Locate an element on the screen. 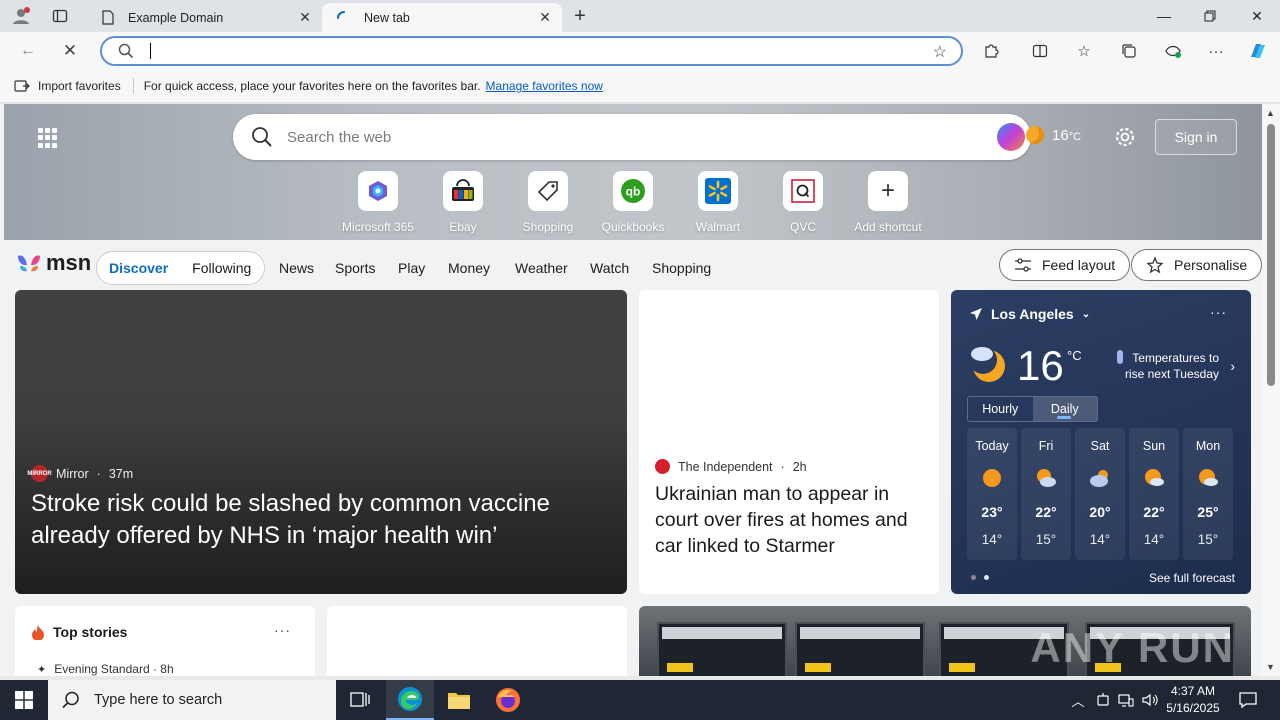  split-screen-icon is located at coordinates (1040, 51).